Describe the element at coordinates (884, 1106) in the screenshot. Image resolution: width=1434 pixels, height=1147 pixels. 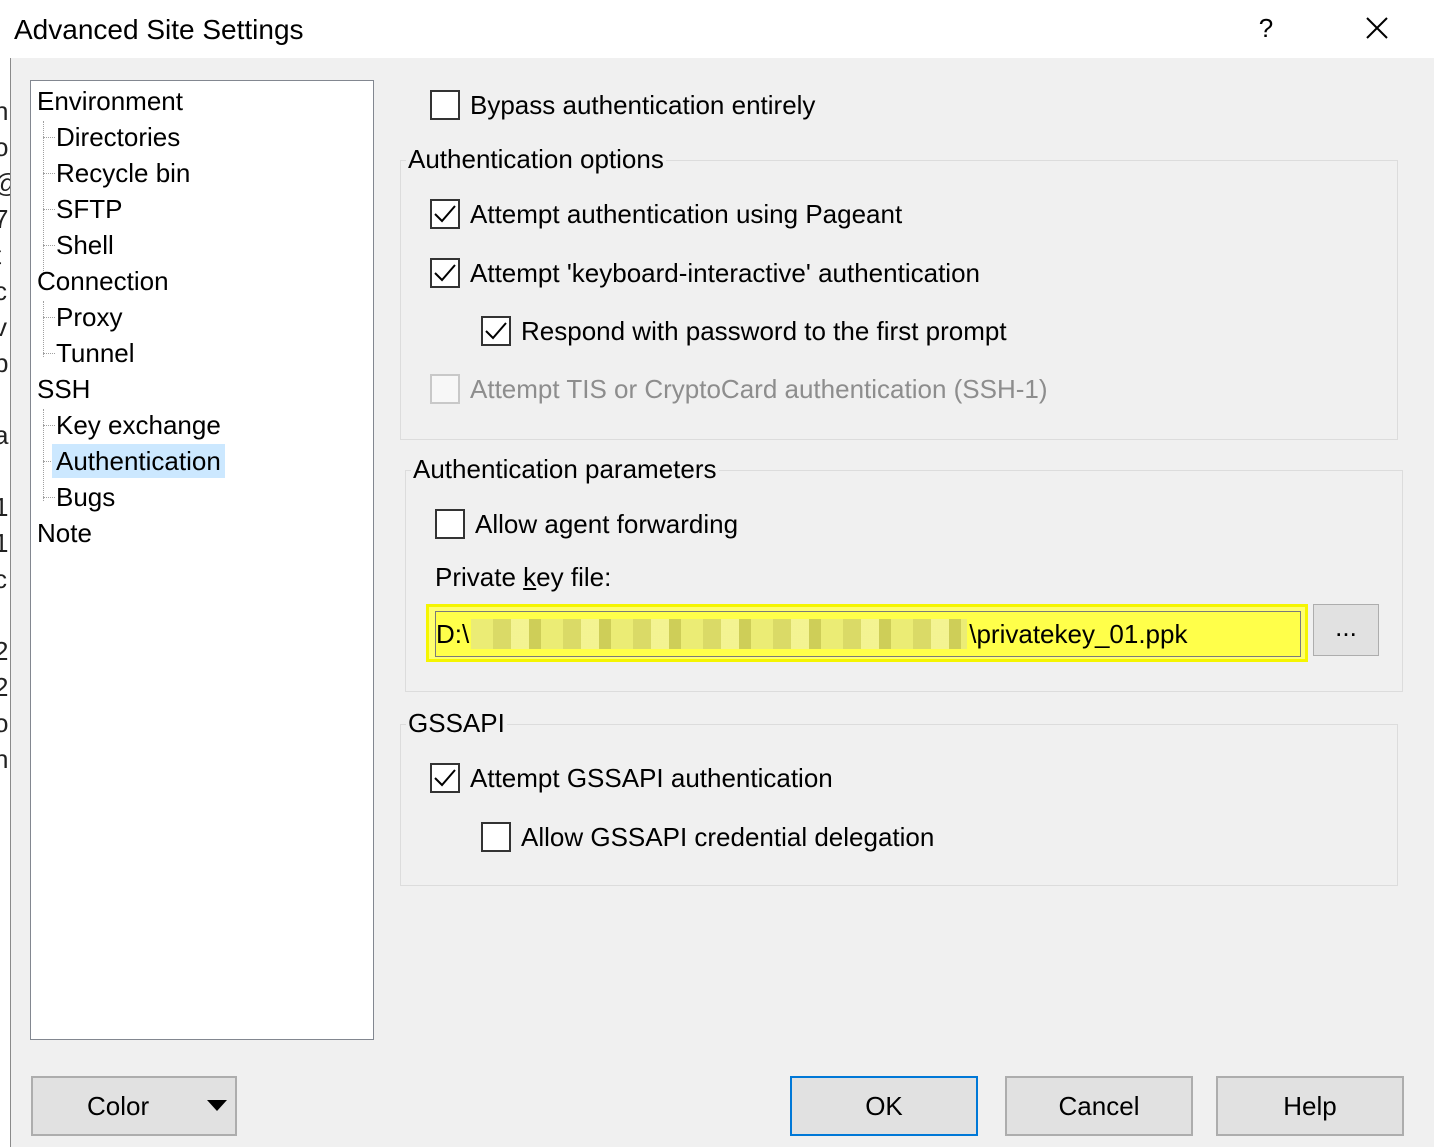
I see `ok-button: OK` at that location.